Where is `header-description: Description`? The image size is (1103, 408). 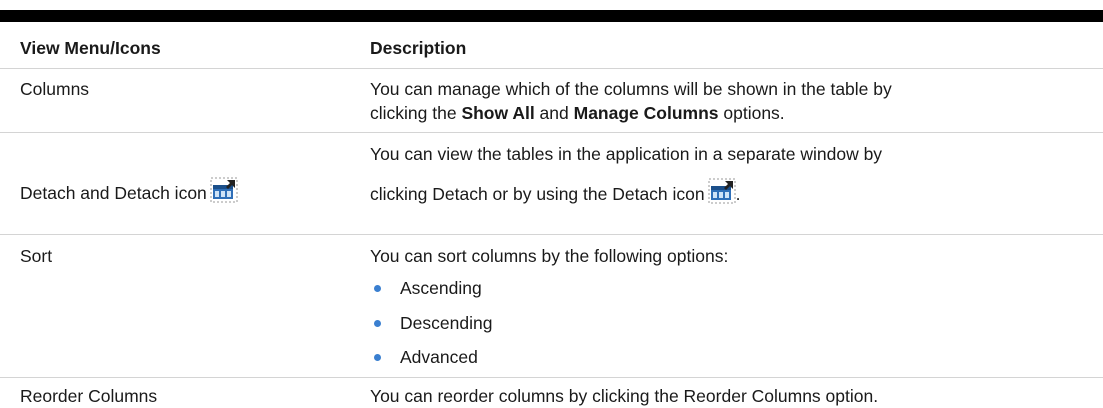 header-description: Description is located at coordinates (418, 48).